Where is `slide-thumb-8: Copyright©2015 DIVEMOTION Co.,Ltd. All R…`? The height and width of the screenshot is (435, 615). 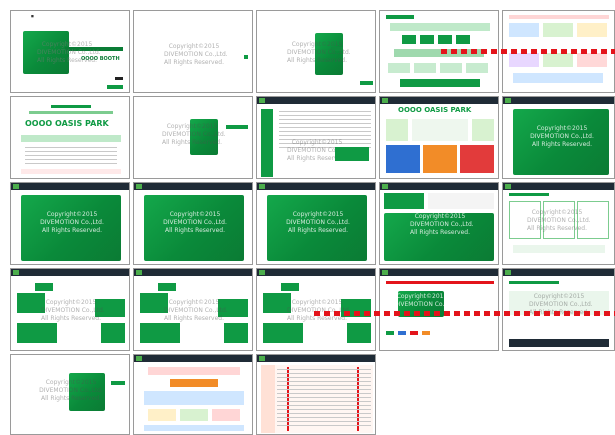 slide-thumb-8: Copyright©2015 DIVEMOTION Co.,Ltd. All R… is located at coordinates (316, 137).